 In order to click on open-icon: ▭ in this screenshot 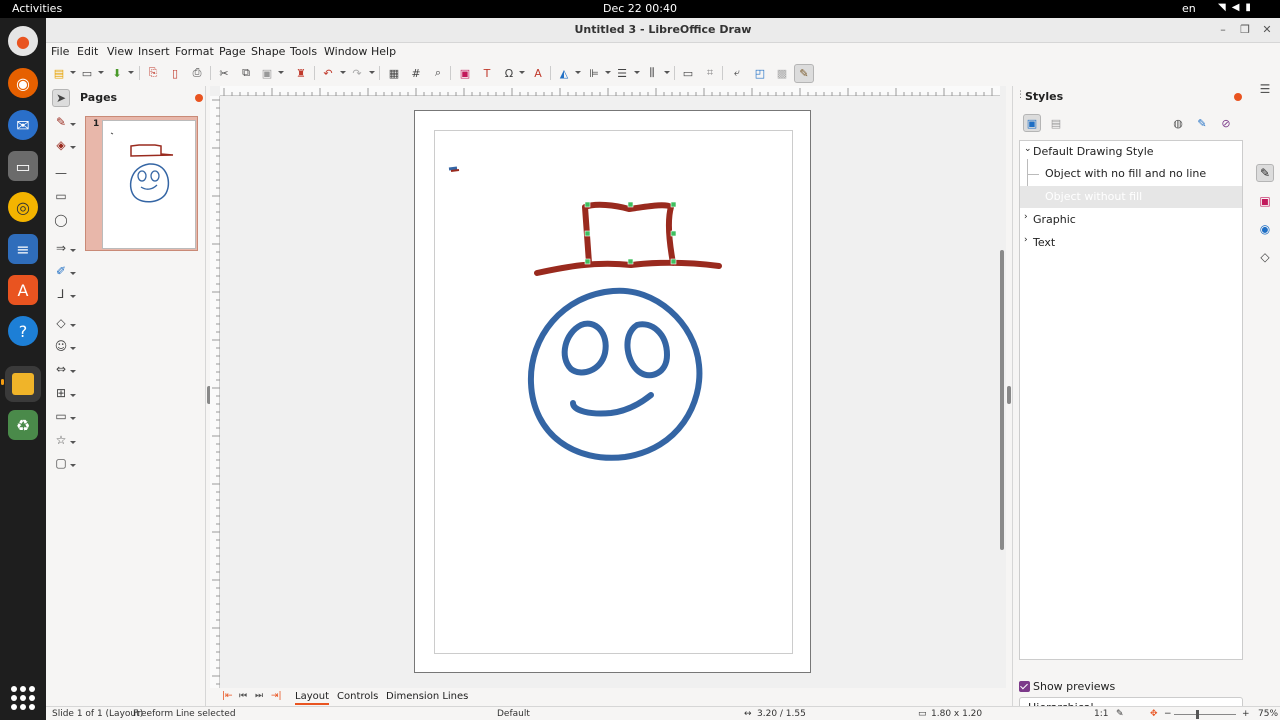, I will do `click(87, 73)`.